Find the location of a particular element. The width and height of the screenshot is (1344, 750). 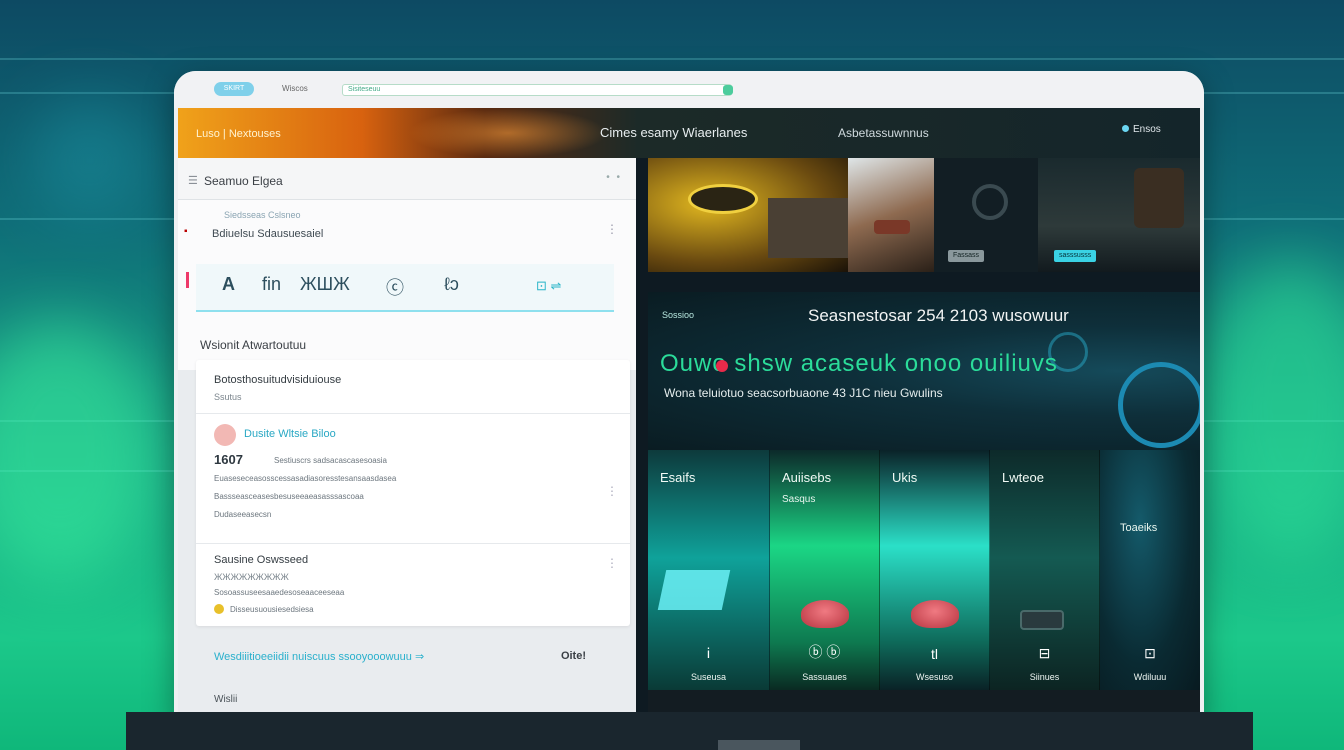

card-label: Wsesuso is located at coordinates (934, 677).